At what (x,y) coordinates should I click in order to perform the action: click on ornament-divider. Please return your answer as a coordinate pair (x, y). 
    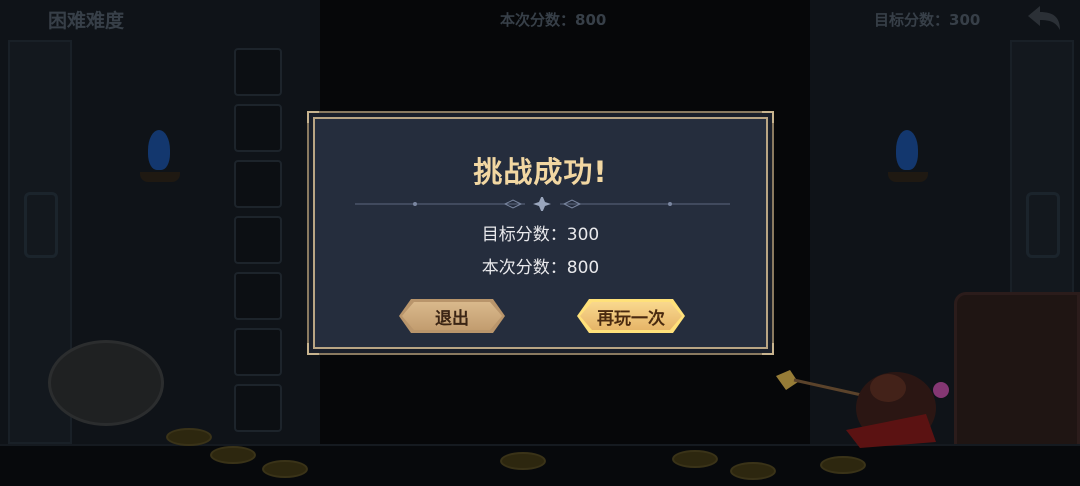
    Looking at the image, I should click on (542, 204).